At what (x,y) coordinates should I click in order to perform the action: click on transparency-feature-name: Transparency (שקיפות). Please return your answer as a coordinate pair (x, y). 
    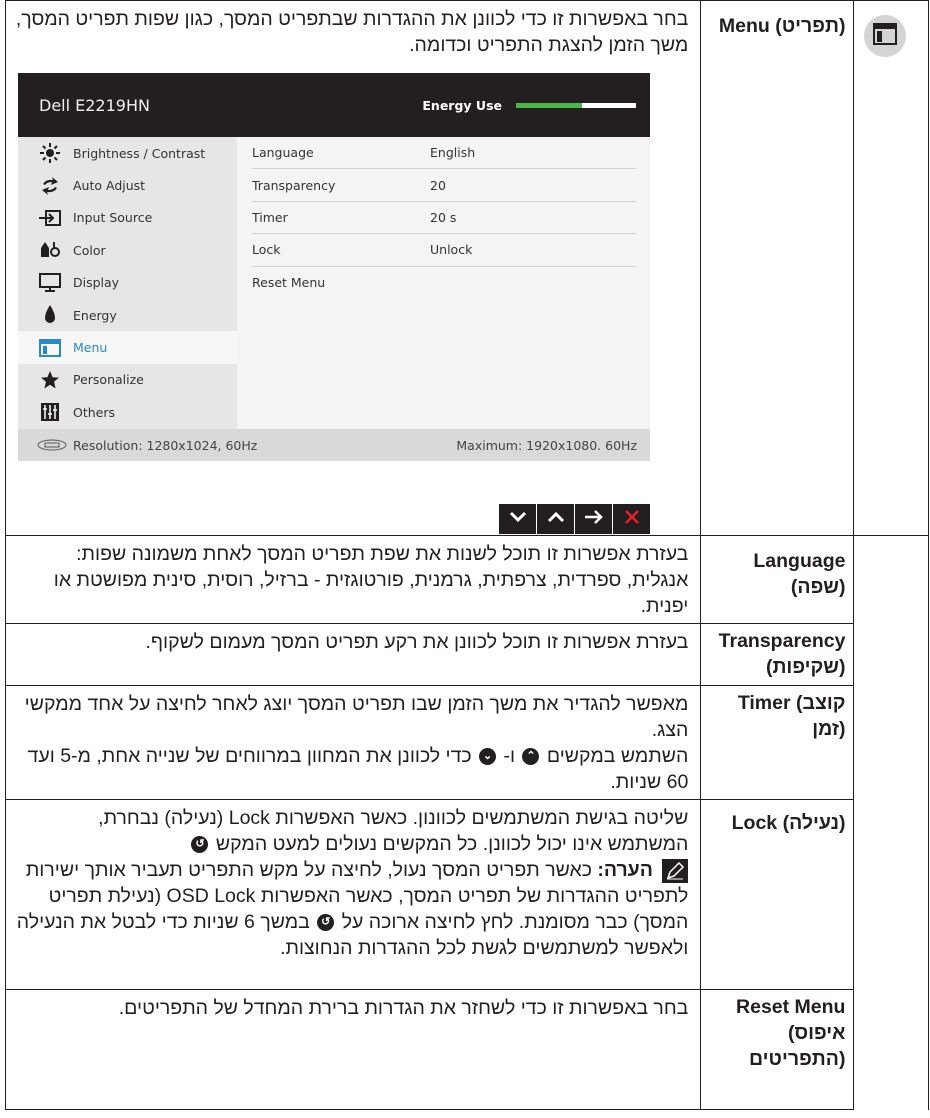
    Looking at the image, I should click on (782, 654).